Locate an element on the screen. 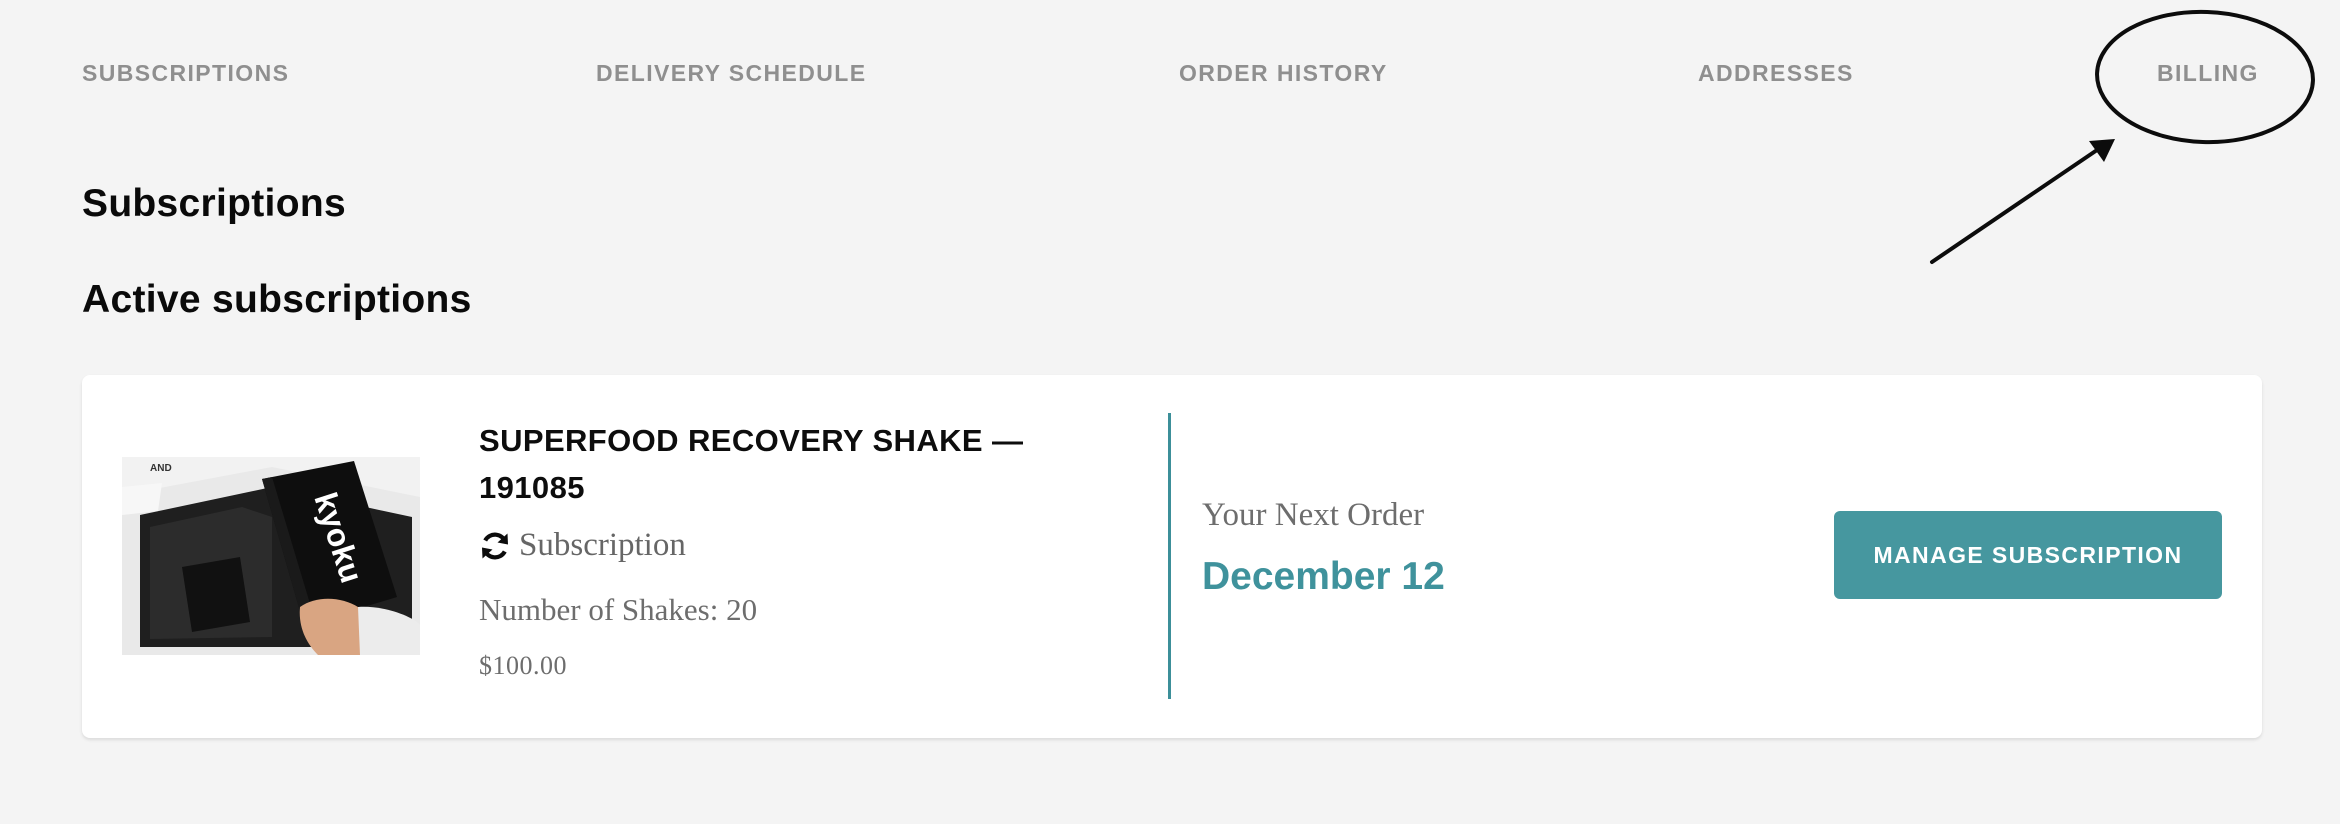  card-divider is located at coordinates (1169, 556).